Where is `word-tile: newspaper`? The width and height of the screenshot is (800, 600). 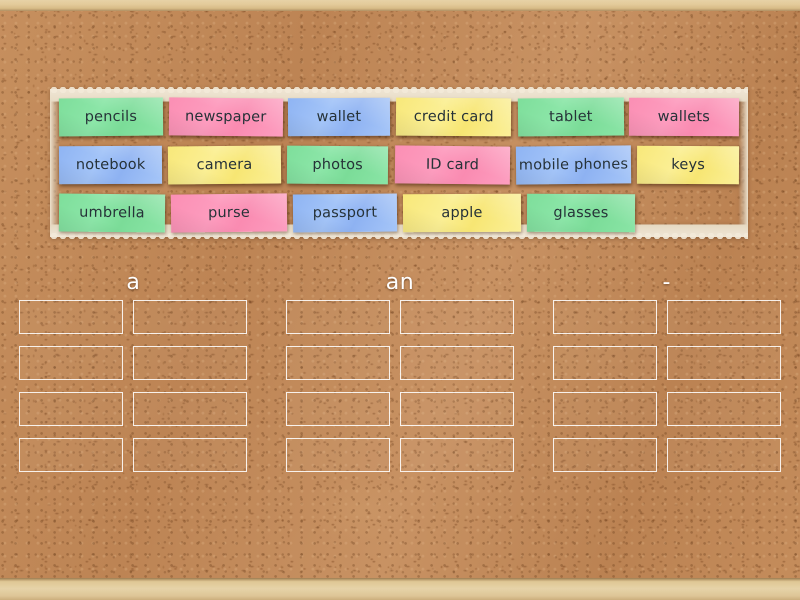
word-tile: newspaper is located at coordinates (225, 117).